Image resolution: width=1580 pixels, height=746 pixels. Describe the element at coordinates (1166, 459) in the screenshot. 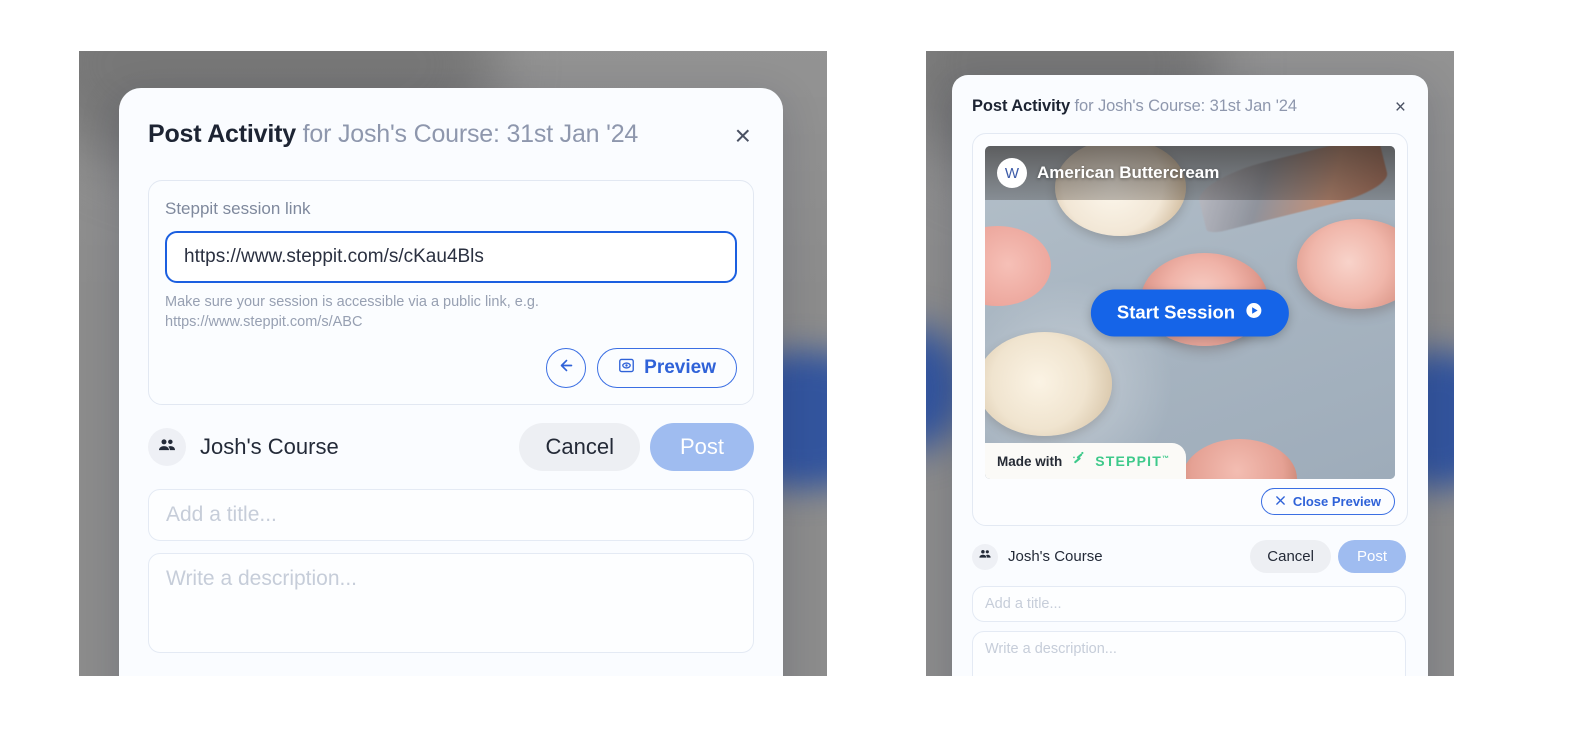

I see `trademark-symbol: ™` at that location.